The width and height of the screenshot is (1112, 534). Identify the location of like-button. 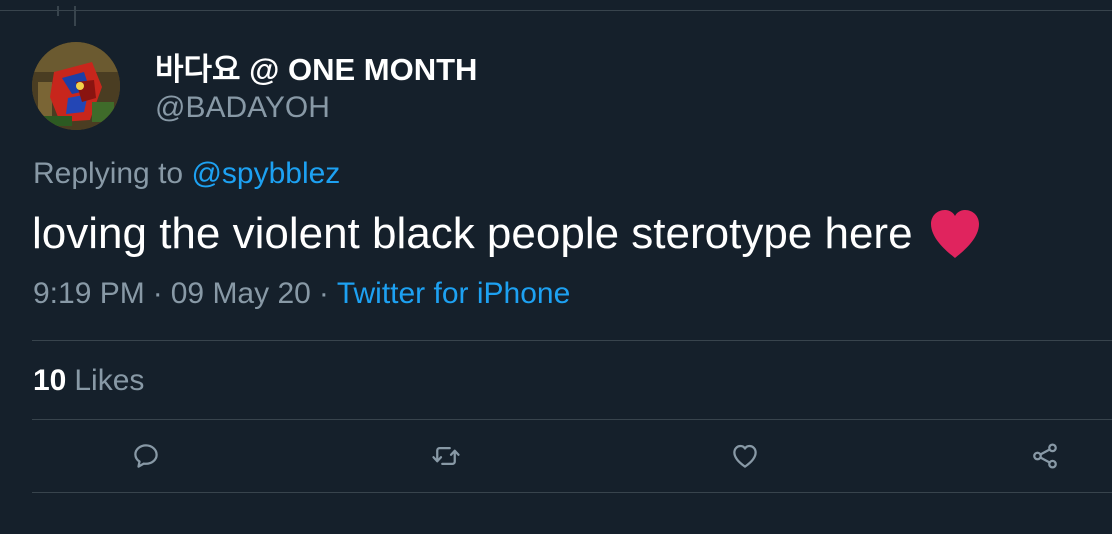
(745, 456).